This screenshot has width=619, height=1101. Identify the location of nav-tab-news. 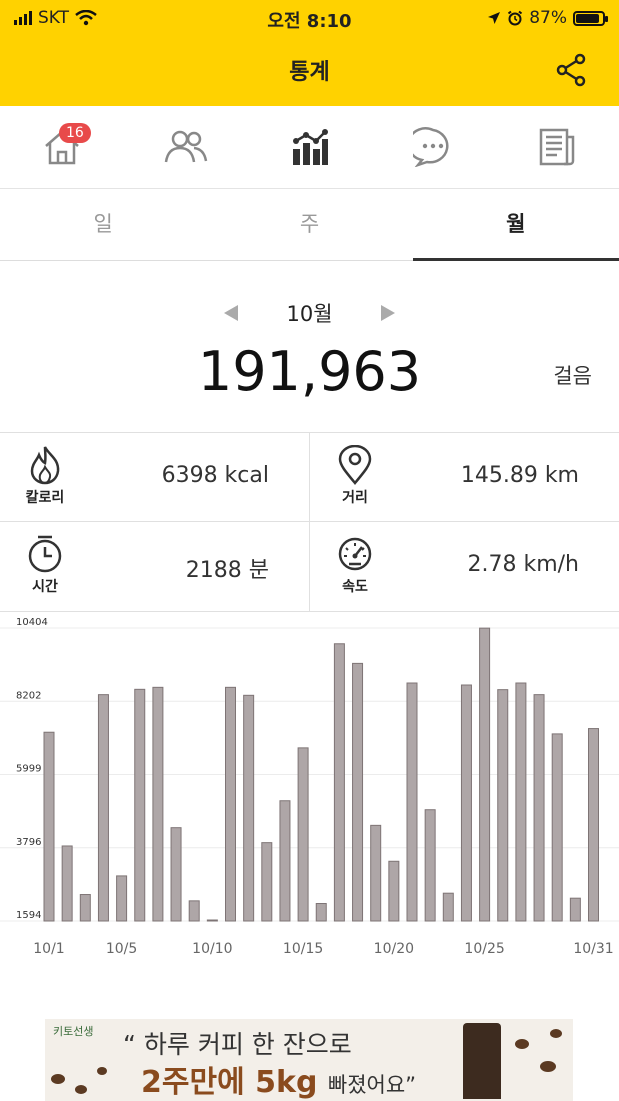
(557, 147).